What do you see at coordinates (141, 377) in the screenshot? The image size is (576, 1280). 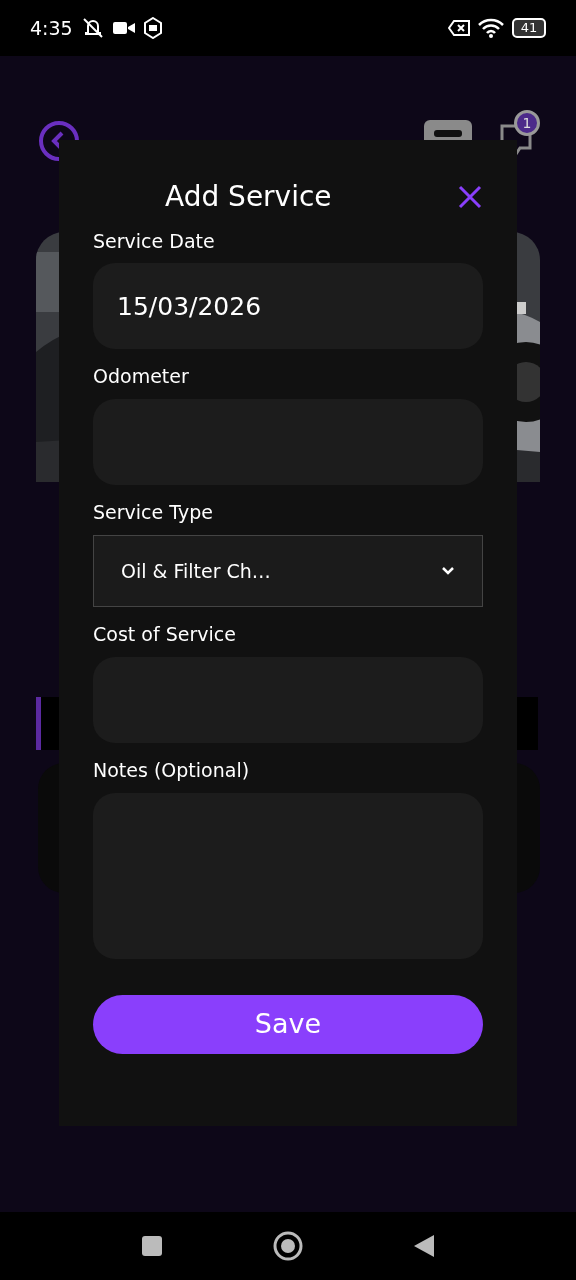 I see `field-label: Odometer` at bounding box center [141, 377].